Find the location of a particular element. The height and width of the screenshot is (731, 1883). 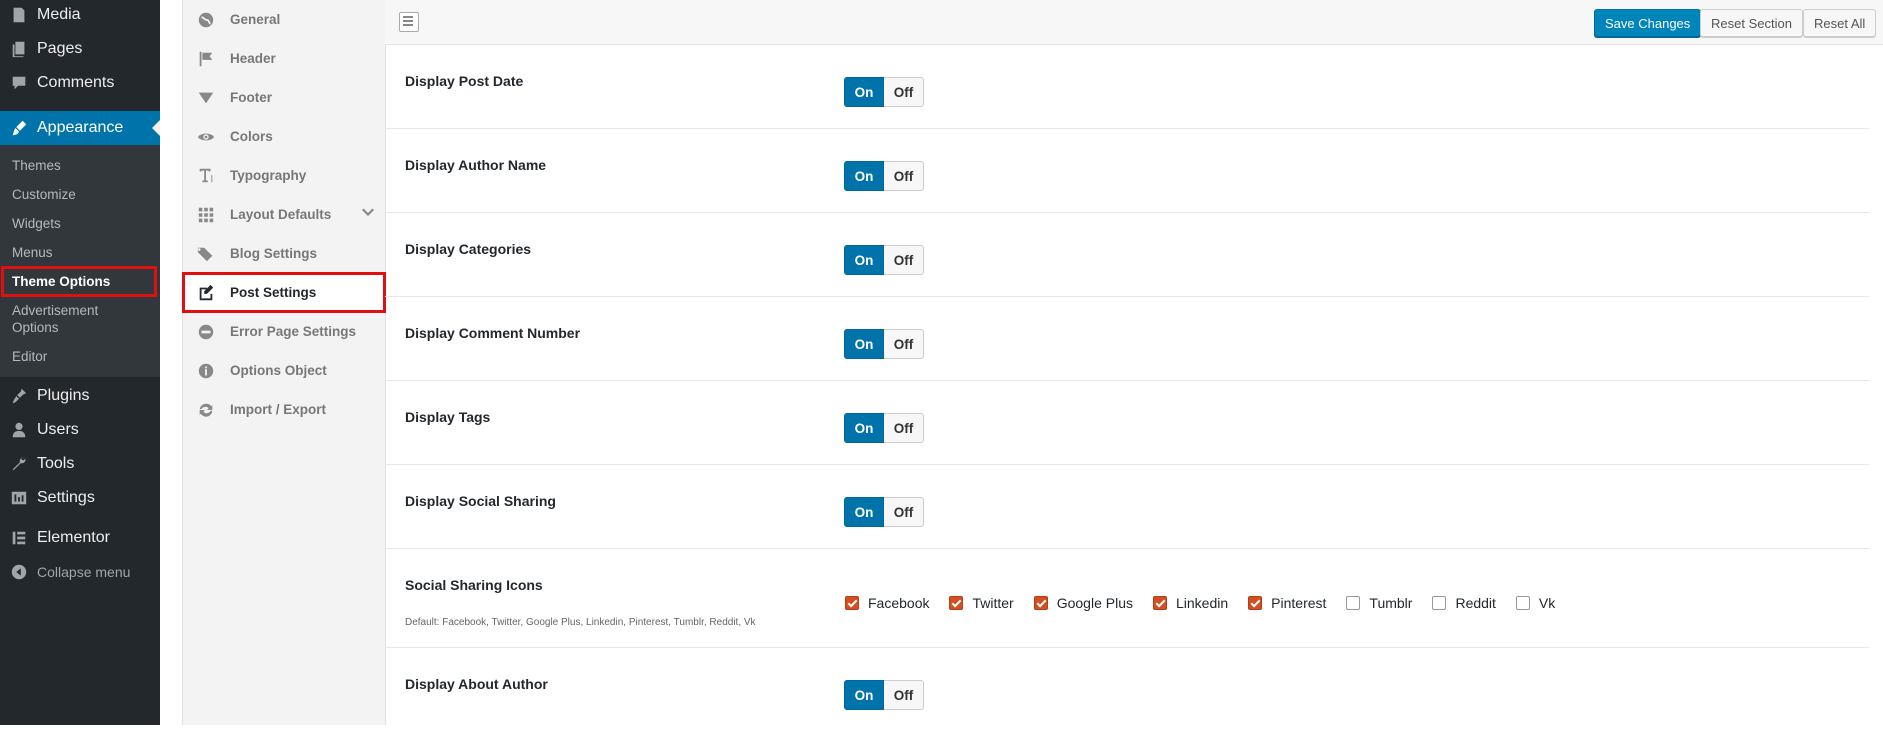

checkbox-tumblr: Tumblr is located at coordinates (1379, 603).